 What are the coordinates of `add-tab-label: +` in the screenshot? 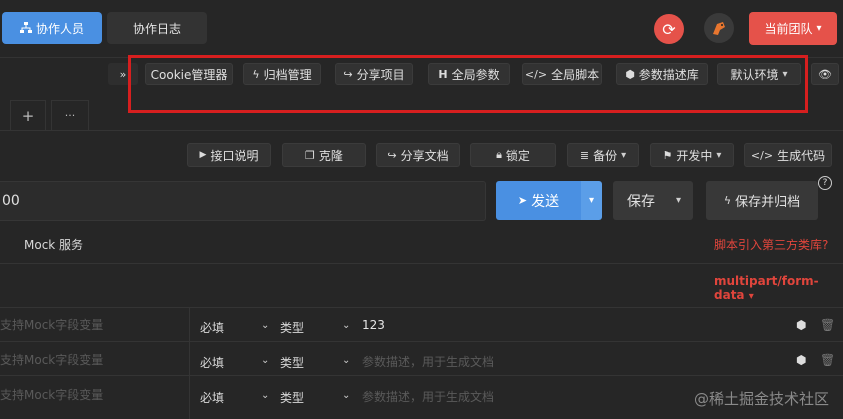 It's located at (28, 115).